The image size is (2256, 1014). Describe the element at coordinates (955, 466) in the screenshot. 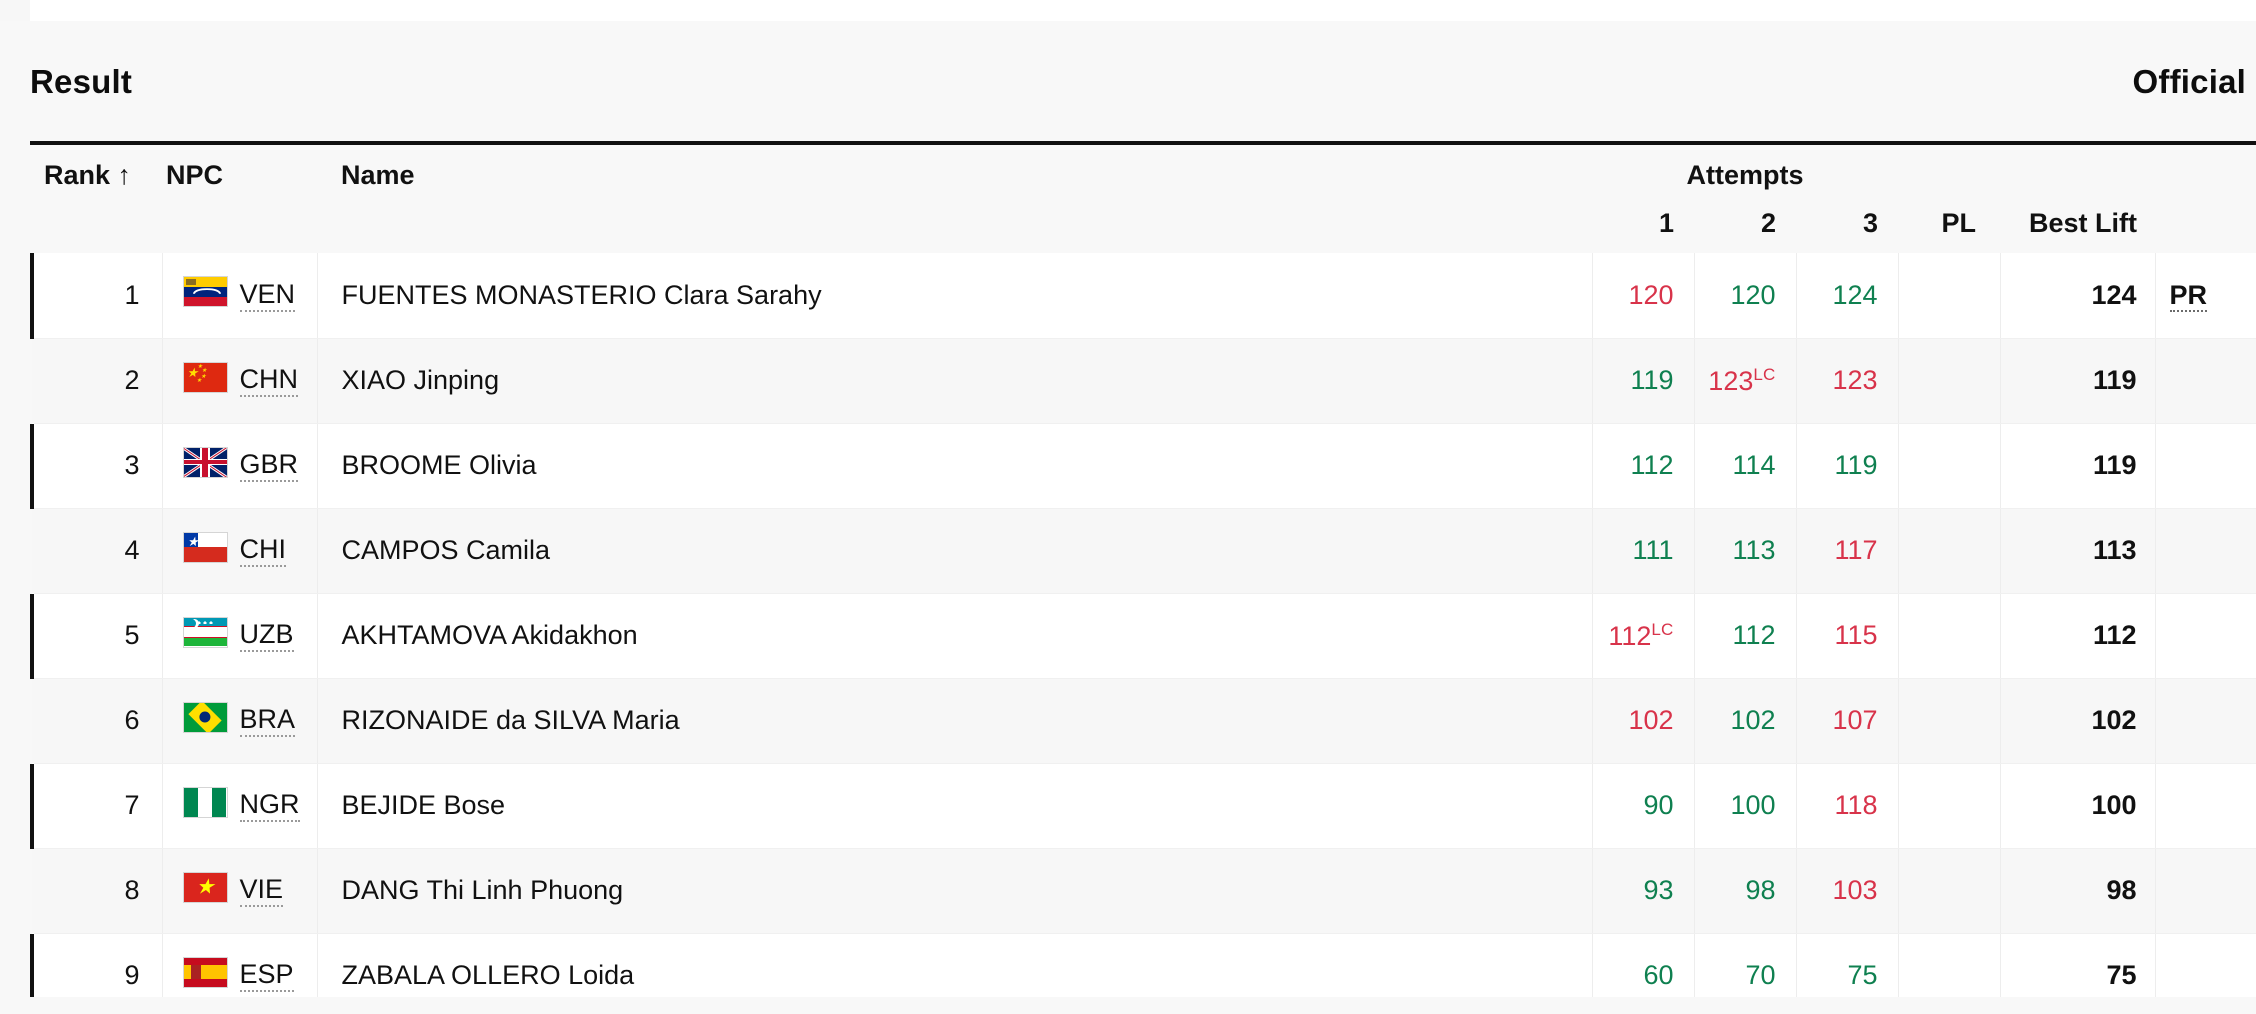

I see `athlete-name-cell: BROOME Olivia` at that location.